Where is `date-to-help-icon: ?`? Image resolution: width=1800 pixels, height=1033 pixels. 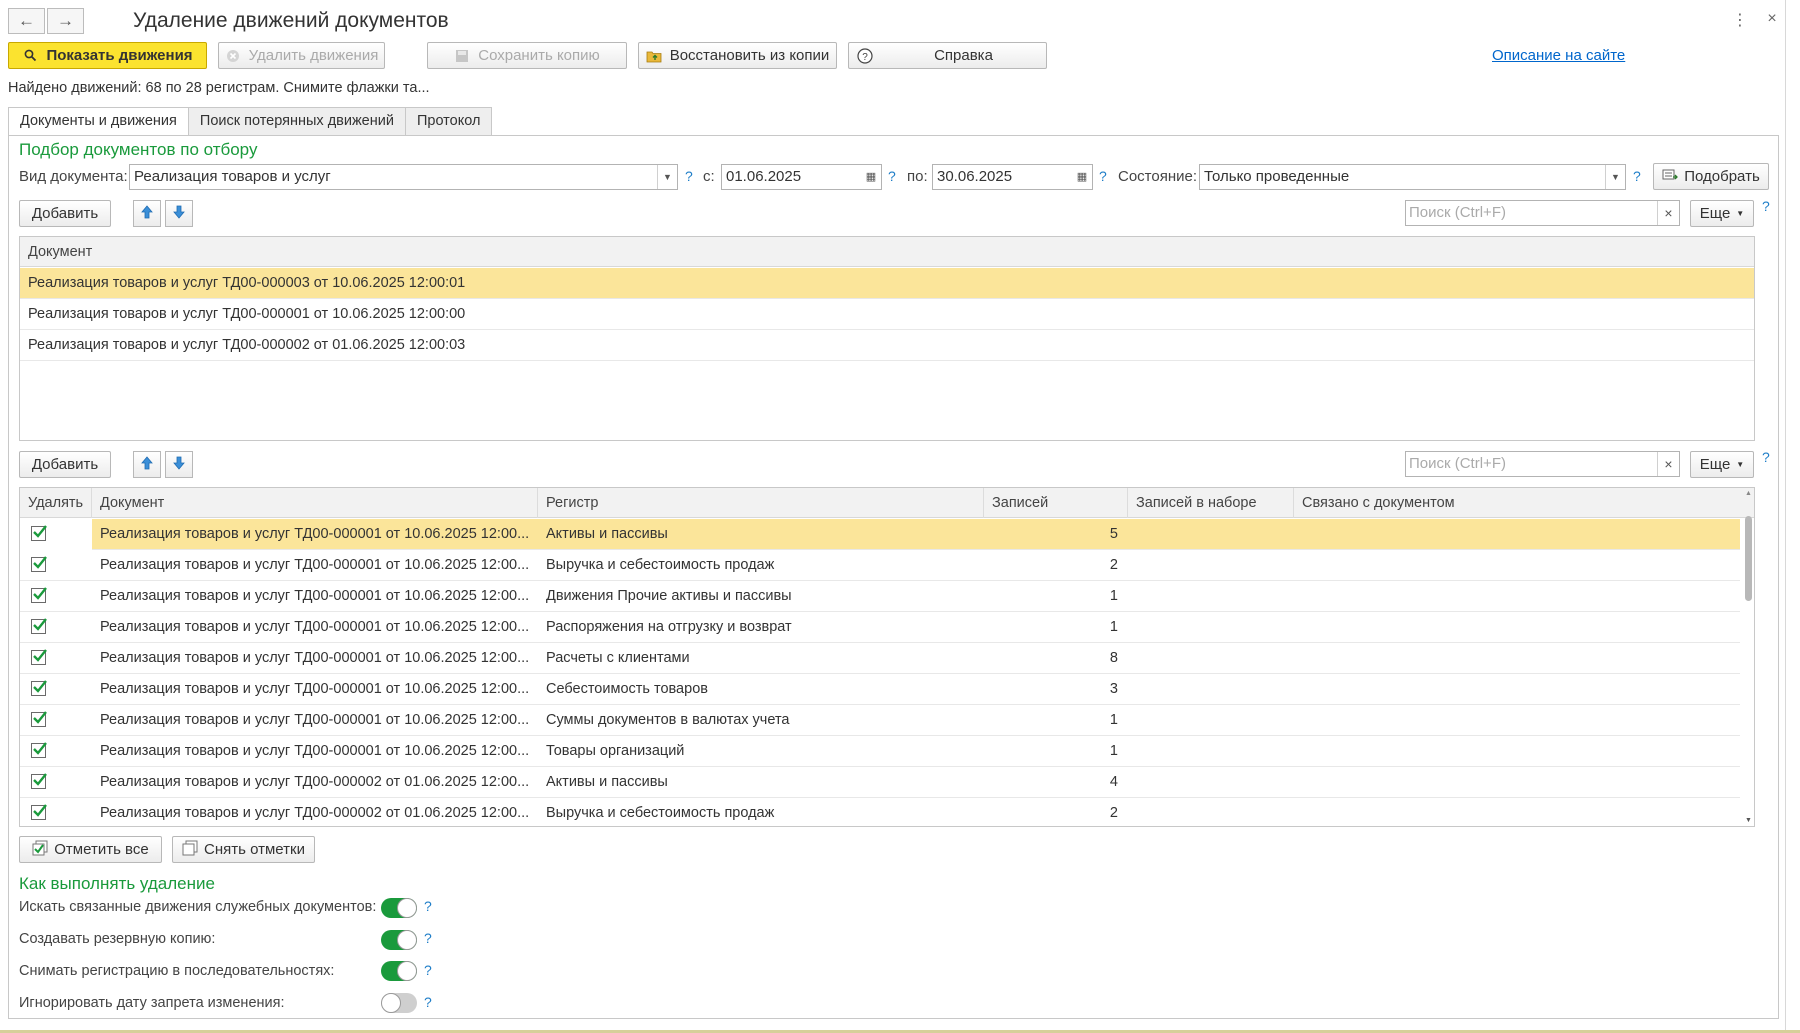
date-to-help-icon: ? is located at coordinates (1103, 176).